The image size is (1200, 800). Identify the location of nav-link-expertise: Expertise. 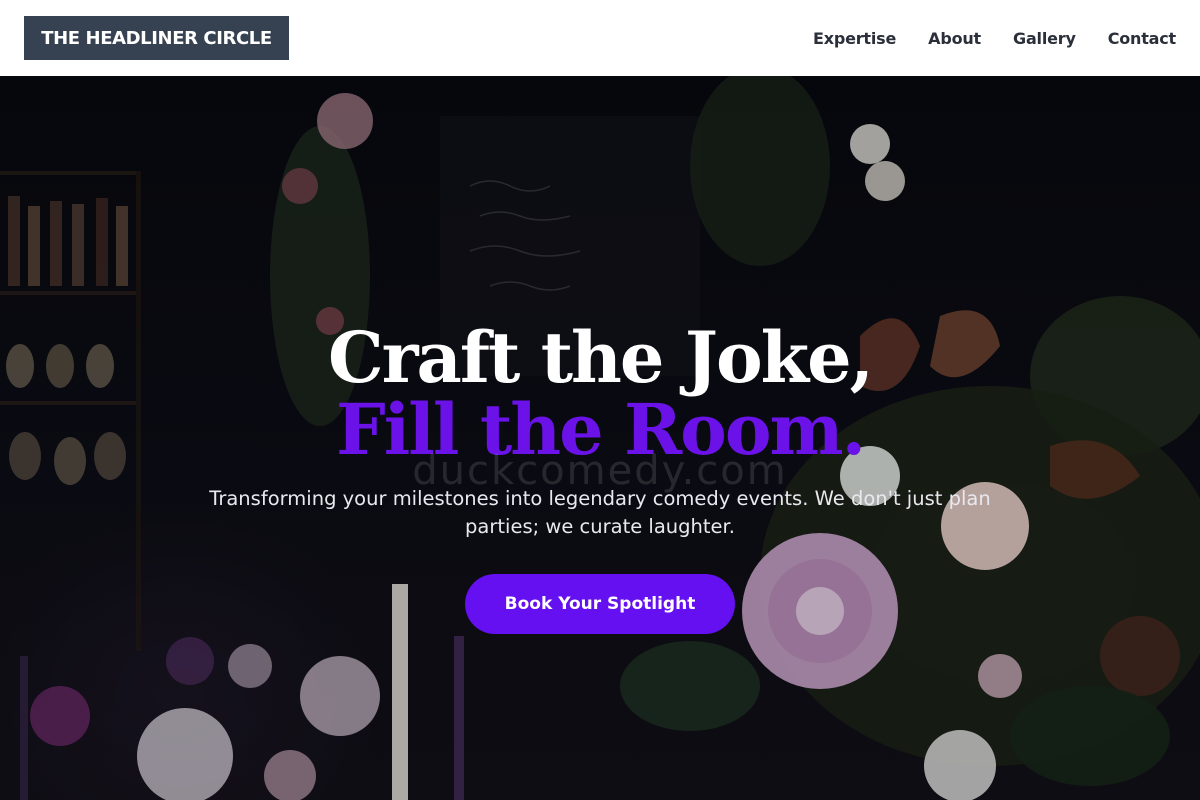
(854, 38).